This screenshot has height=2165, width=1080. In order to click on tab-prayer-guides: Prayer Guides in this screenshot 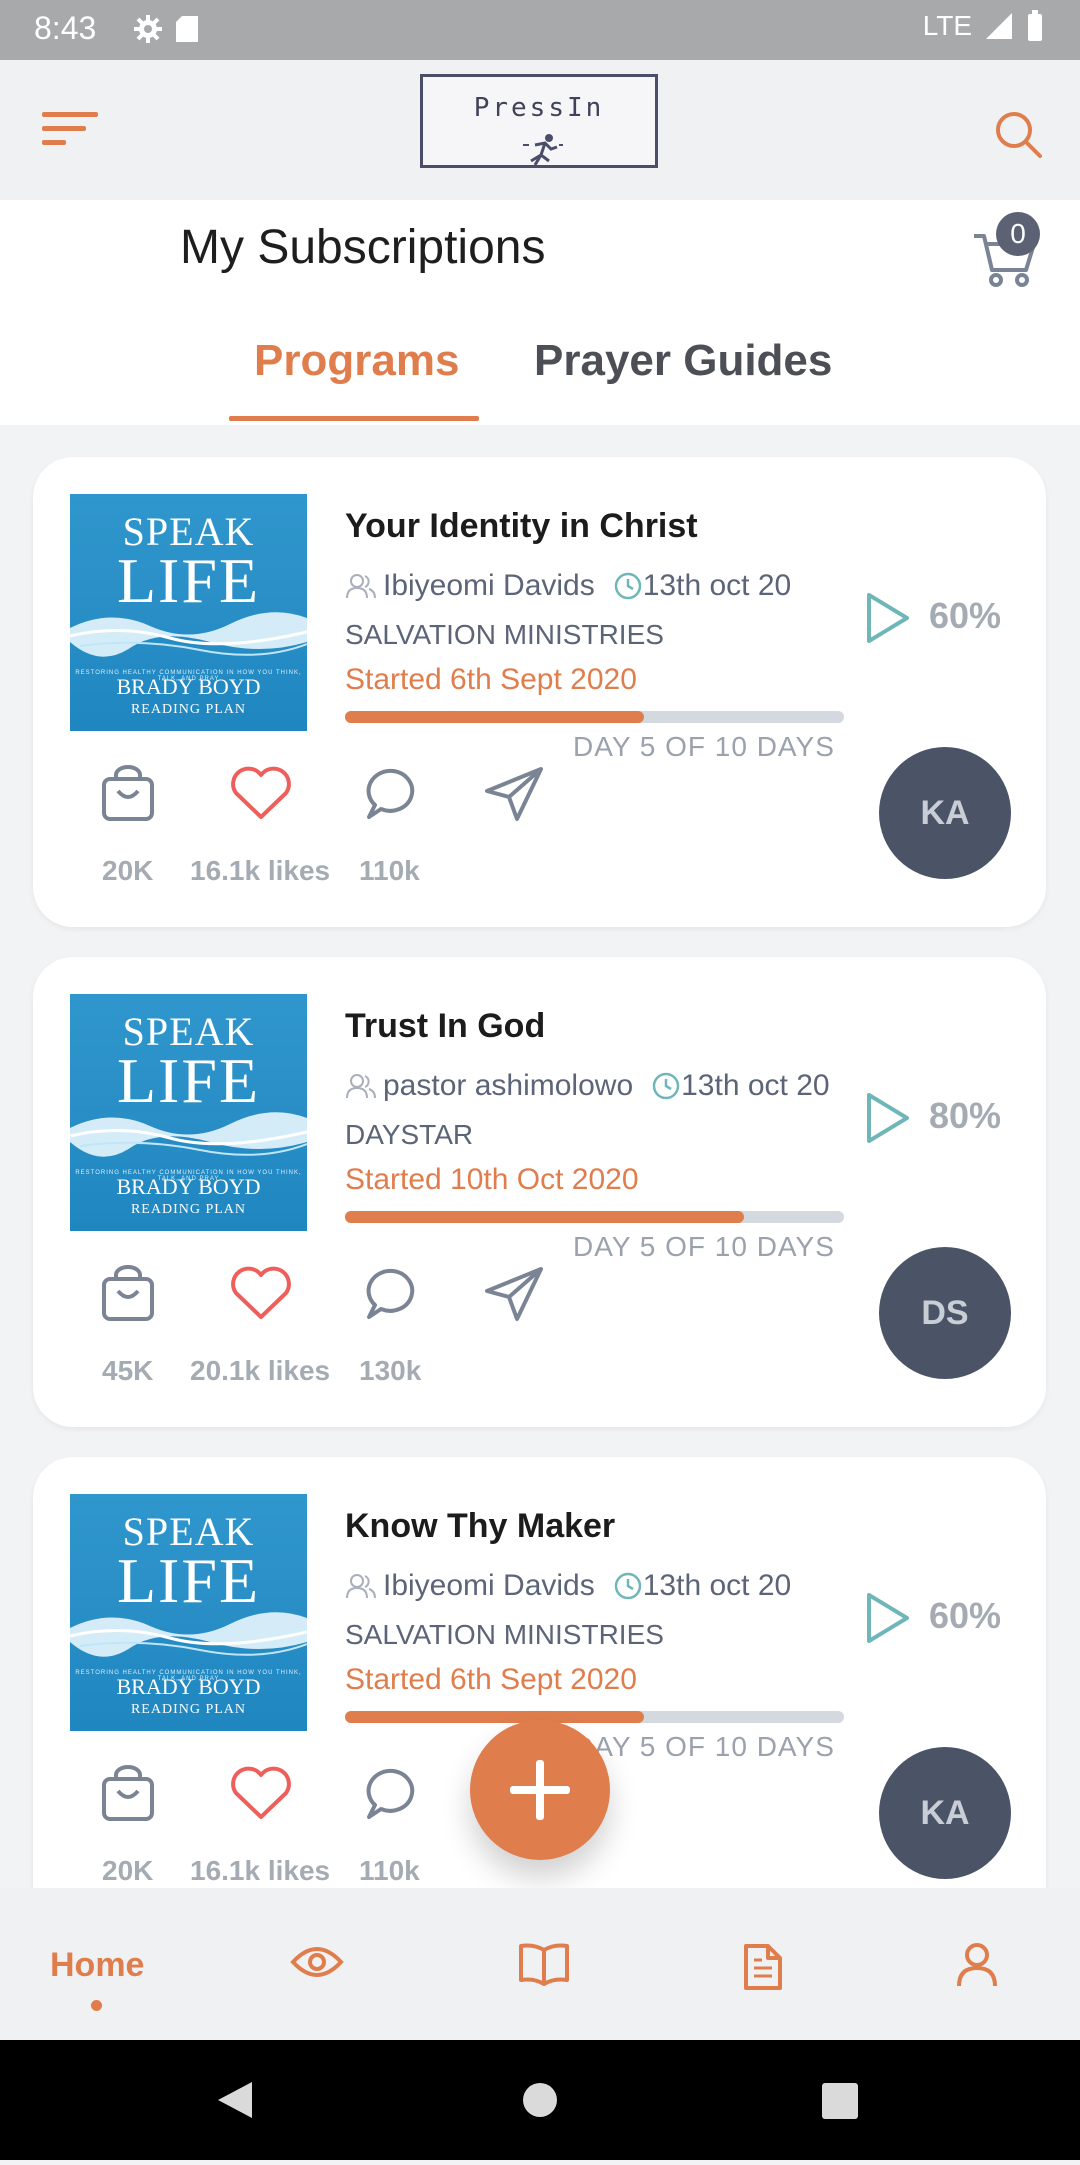, I will do `click(683, 361)`.